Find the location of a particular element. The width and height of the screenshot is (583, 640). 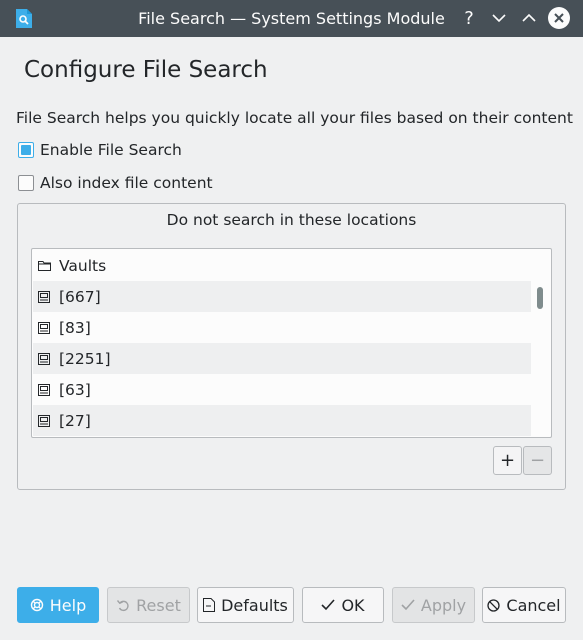

list-item: [667] is located at coordinates (282, 296).